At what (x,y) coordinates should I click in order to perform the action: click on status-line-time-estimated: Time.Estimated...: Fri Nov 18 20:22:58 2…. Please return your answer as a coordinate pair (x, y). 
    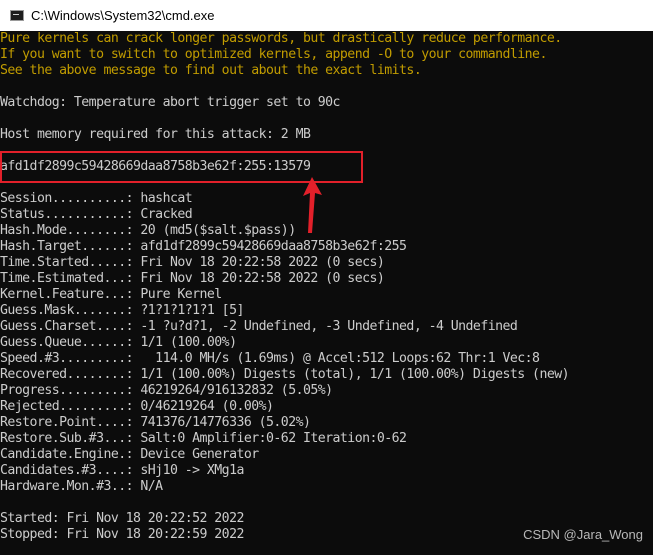
    Looking at the image, I should click on (192, 278).